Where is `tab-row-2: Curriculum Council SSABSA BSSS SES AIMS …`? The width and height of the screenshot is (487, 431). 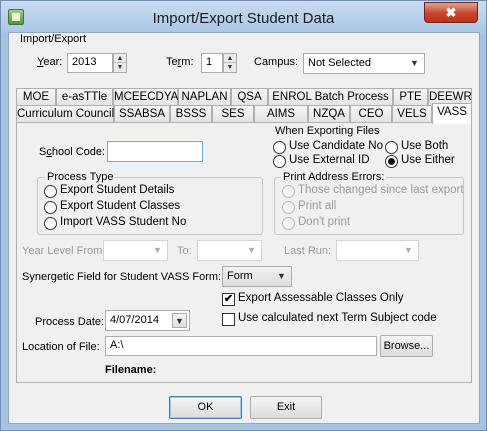 tab-row-2: Curriculum Council SSABSA BSSS SES AIMS … is located at coordinates (244, 113).